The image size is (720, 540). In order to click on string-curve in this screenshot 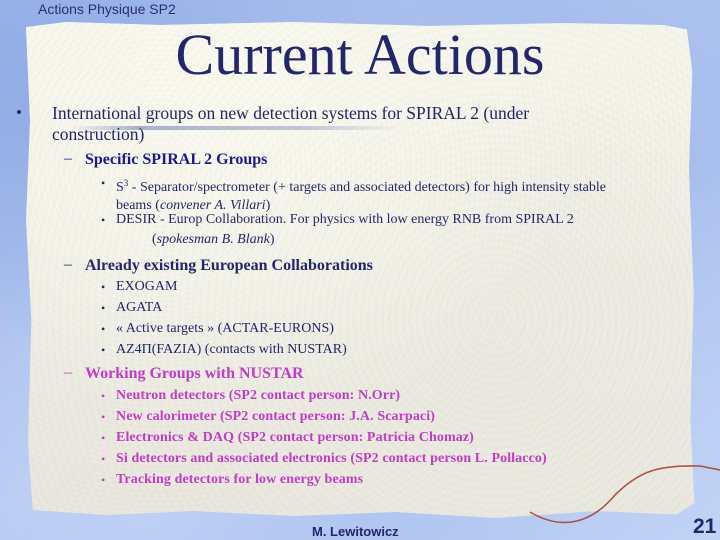, I will do `click(624, 494)`.